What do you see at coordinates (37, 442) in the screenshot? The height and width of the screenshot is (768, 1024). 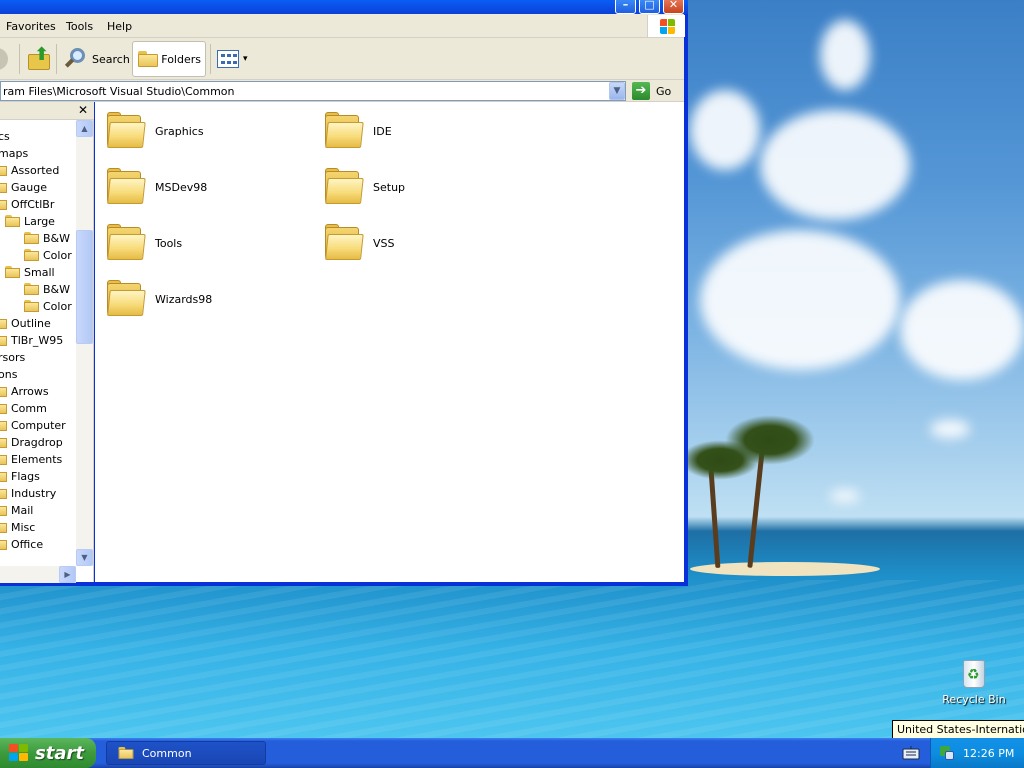 I see `tree-item-label: Dragdrop` at bounding box center [37, 442].